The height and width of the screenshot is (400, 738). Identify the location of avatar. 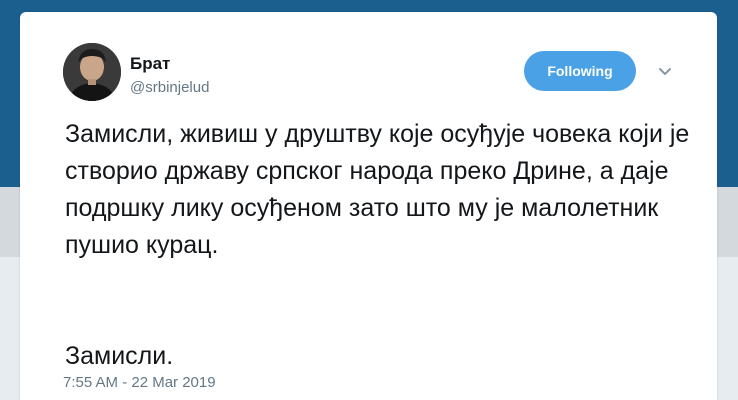
(92, 72).